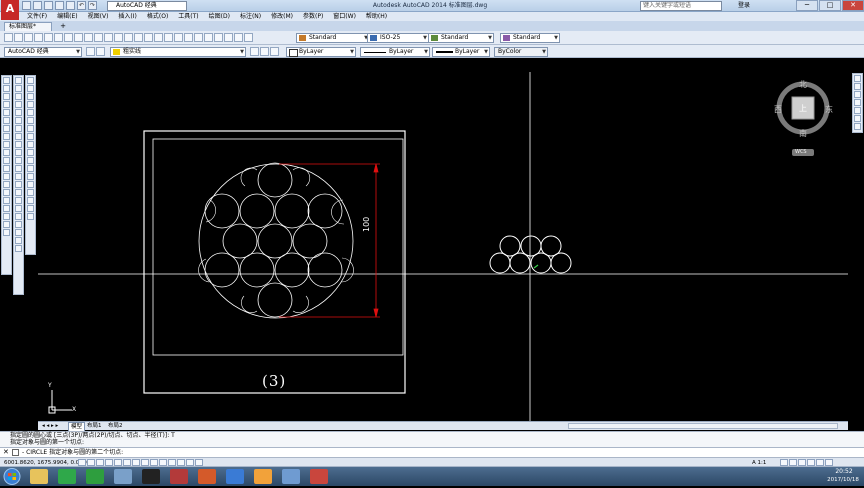 This screenshot has height=488, width=864. What do you see at coordinates (198, 37) in the screenshot?
I see `design-center-icon` at bounding box center [198, 37].